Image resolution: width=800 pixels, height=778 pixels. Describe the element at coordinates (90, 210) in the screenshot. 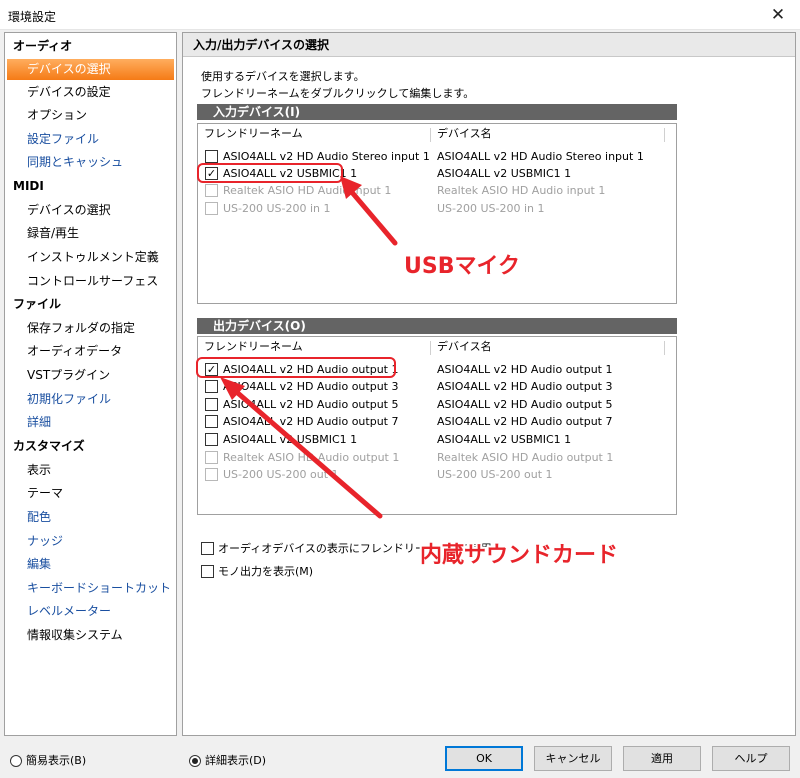

I see `tree-item-midi-device-select: デバイスの選択` at that location.